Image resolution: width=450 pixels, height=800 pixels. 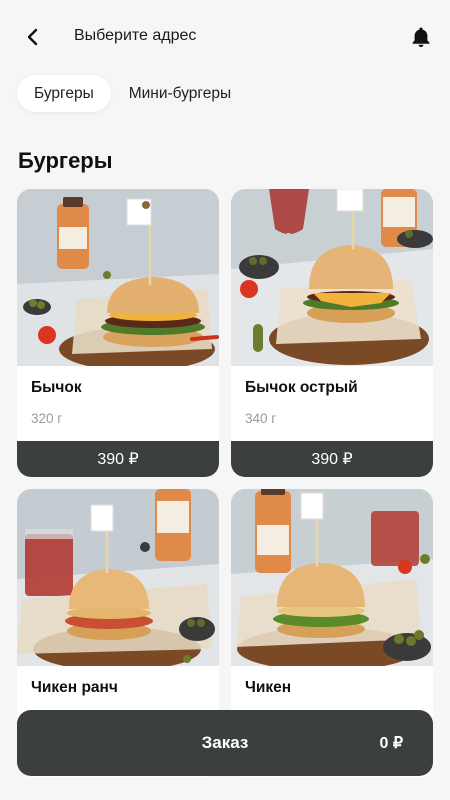 I want to click on top-bar: Выберите адрес, so click(x=225, y=37).